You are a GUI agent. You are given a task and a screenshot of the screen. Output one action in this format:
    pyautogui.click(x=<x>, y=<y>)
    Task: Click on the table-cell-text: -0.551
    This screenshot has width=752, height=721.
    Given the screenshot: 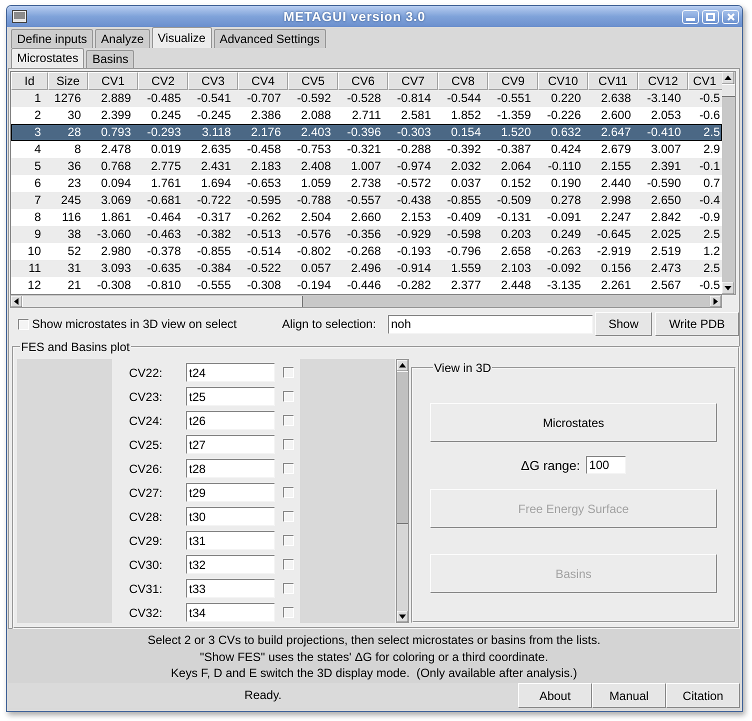 What is the action you would take?
    pyautogui.click(x=514, y=98)
    